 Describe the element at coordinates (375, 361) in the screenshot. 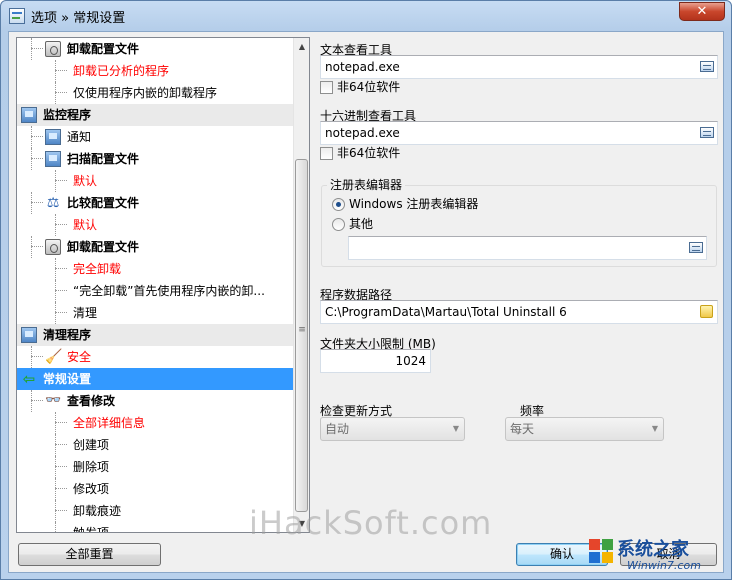

I see `folder-limit-input: 1024` at that location.